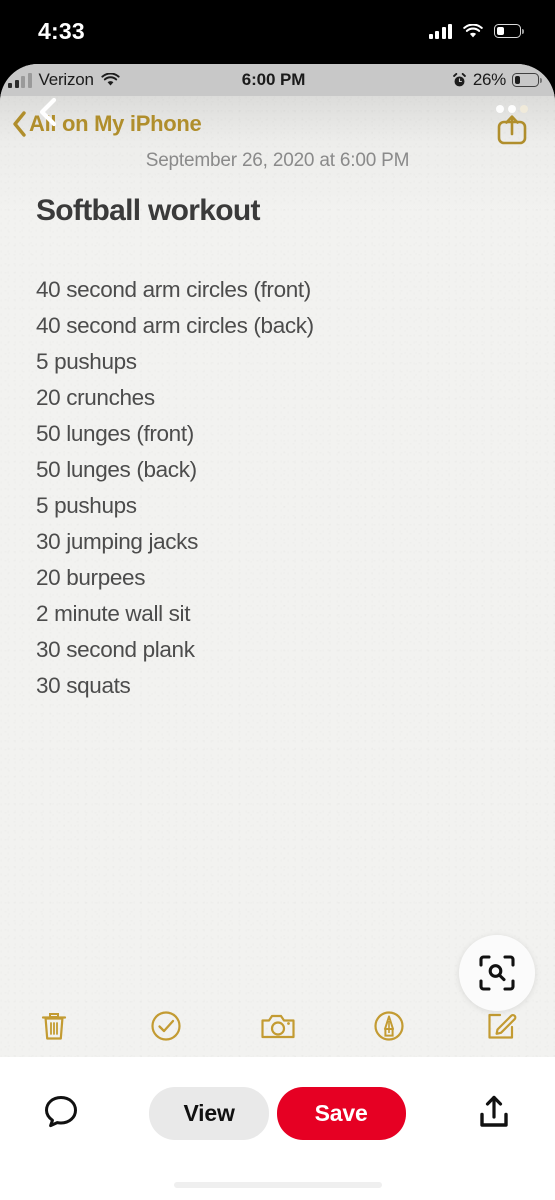  Describe the element at coordinates (125, 80) in the screenshot. I see `ios-status-left: Verizon` at that location.